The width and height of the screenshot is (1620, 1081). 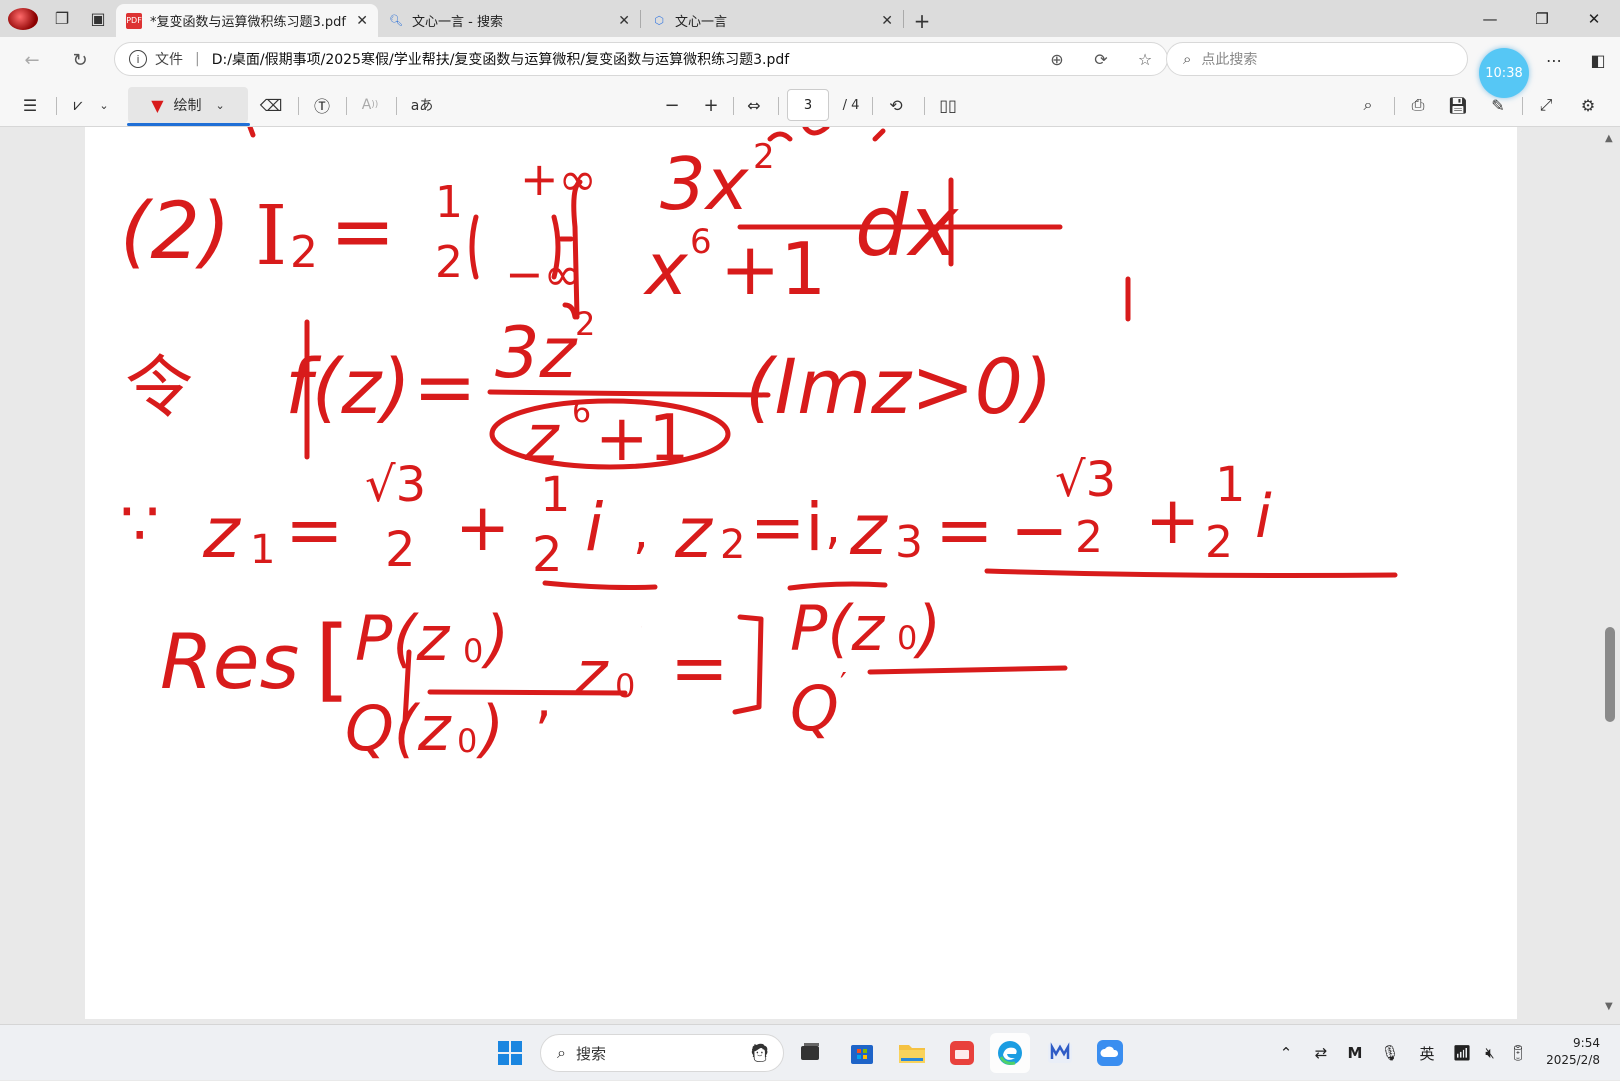 I want to click on read-aloud-button: A)), so click(x=370, y=105).